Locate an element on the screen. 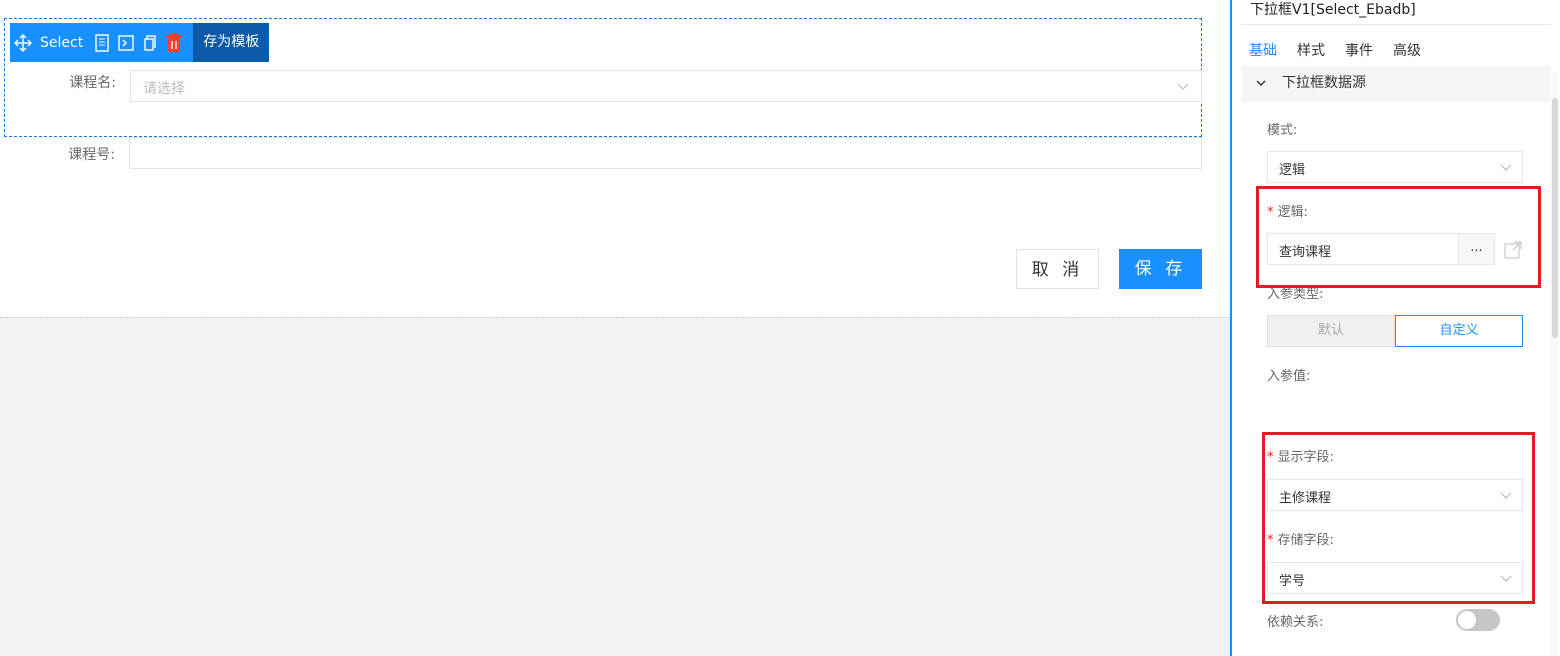 The image size is (1560, 656). toggle-knob is located at coordinates (1467, 620).